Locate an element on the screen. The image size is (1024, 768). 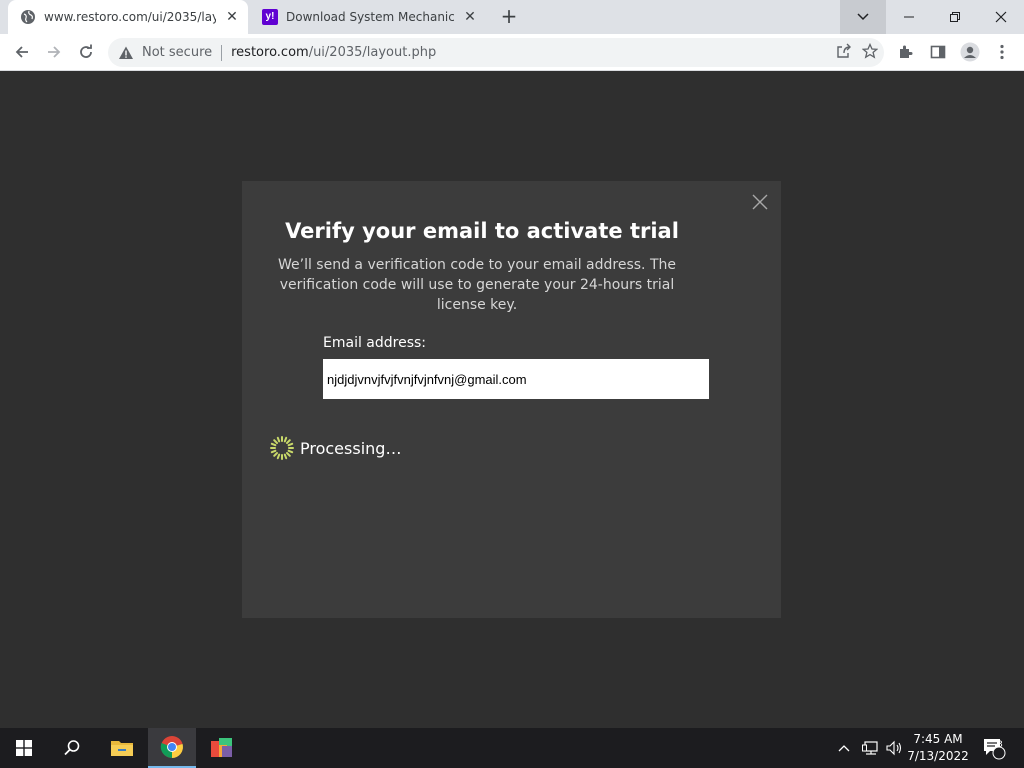
menu-button is located at coordinates (1002, 52).